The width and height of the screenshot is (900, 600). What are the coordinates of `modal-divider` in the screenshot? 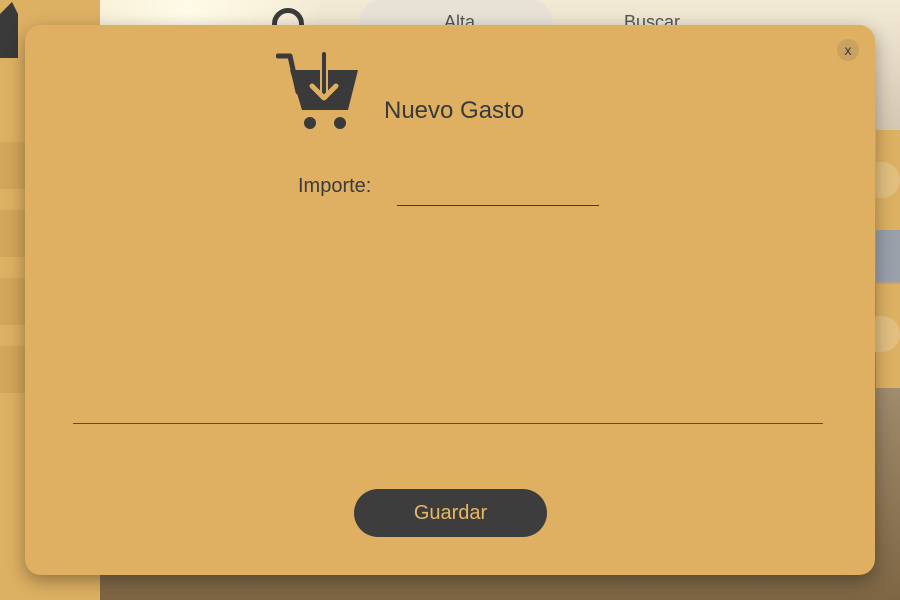 It's located at (448, 423).